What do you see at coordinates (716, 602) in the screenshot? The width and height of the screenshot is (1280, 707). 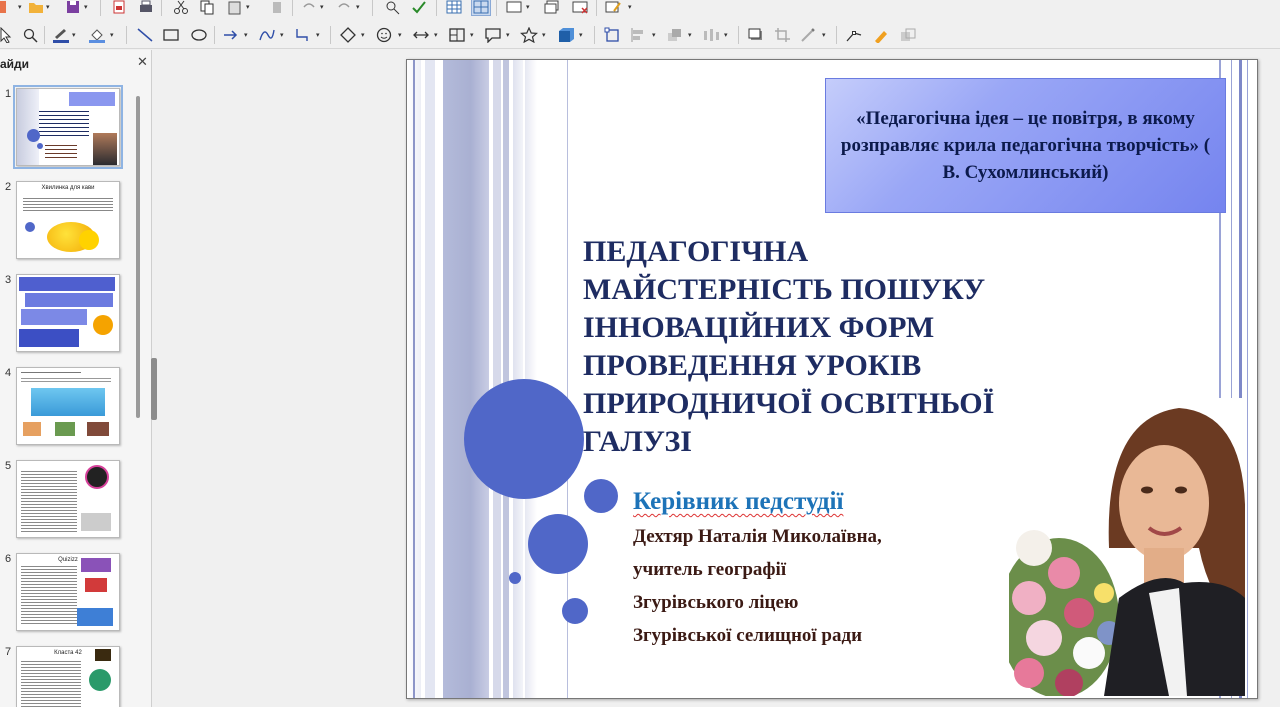 I see `author-school: Згурівського ліцею` at bounding box center [716, 602].